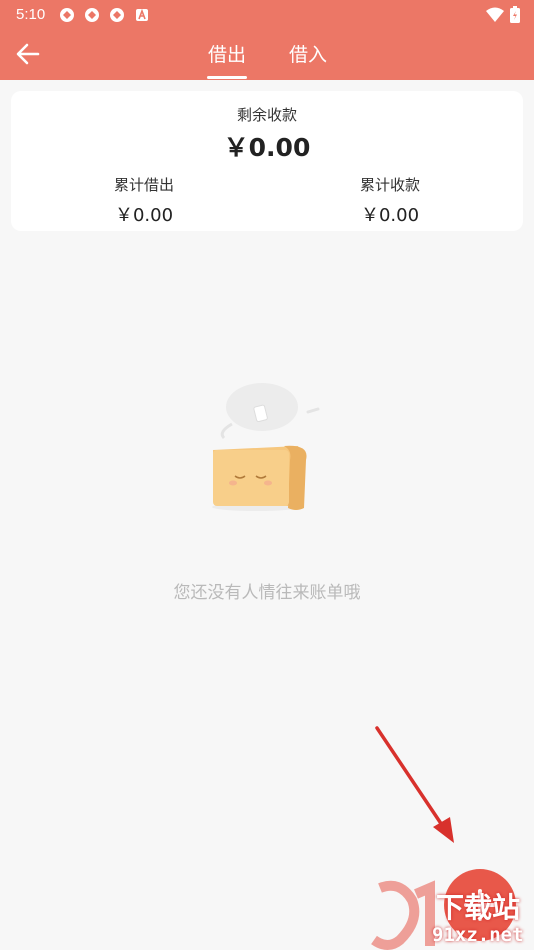 The width and height of the screenshot is (534, 950). I want to click on watermark-text: 下载站, so click(478, 907).